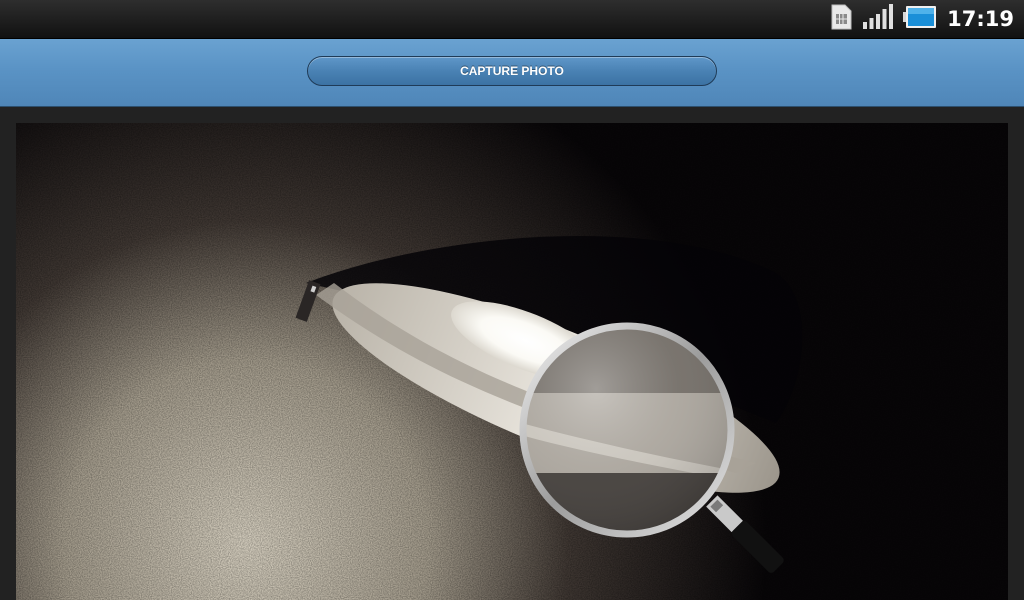 Image resolution: width=1024 pixels, height=600 pixels. I want to click on status-icons: 17:19, so click(921, 19).